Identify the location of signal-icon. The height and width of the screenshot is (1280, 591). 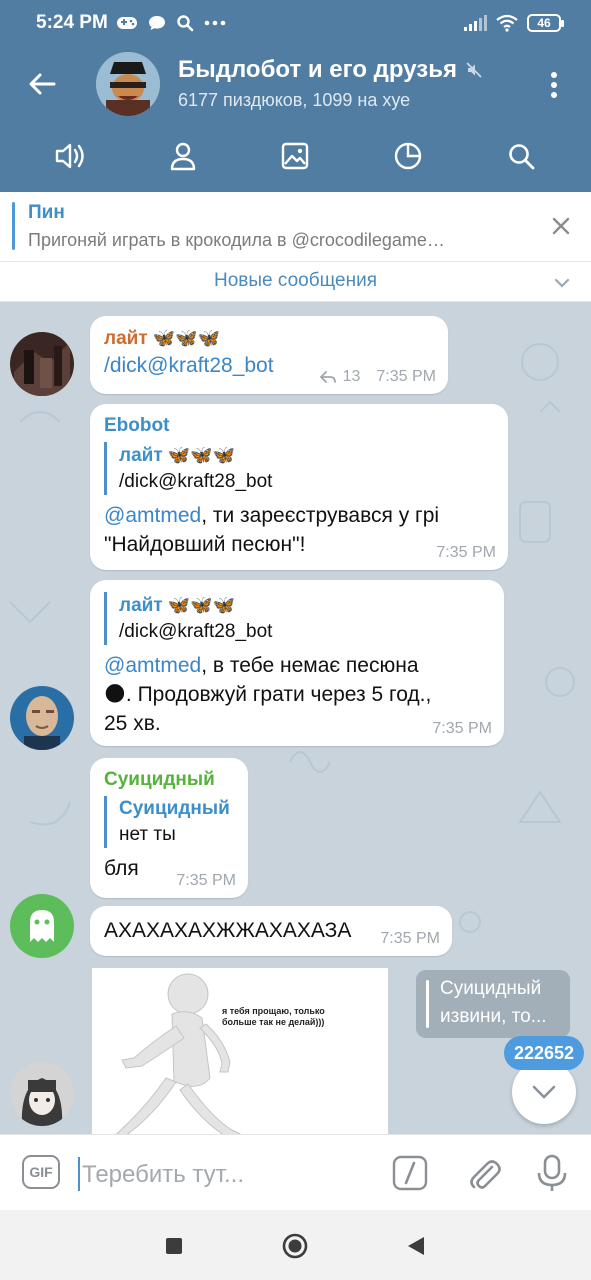
(475, 23).